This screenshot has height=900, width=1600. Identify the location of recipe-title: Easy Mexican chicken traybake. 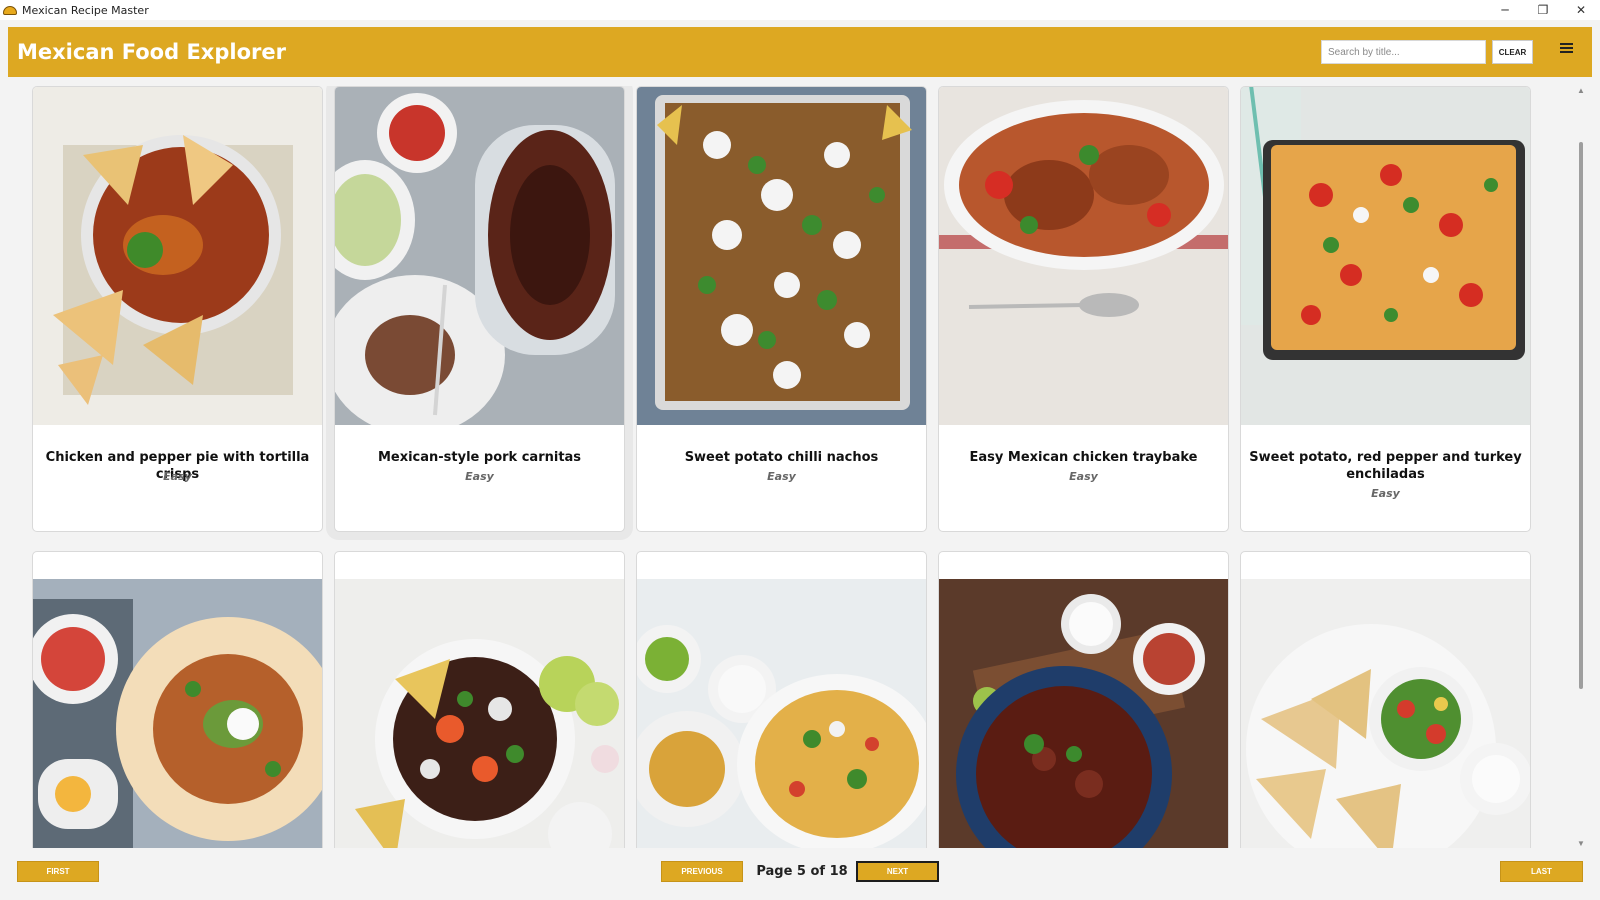
(1083, 457).